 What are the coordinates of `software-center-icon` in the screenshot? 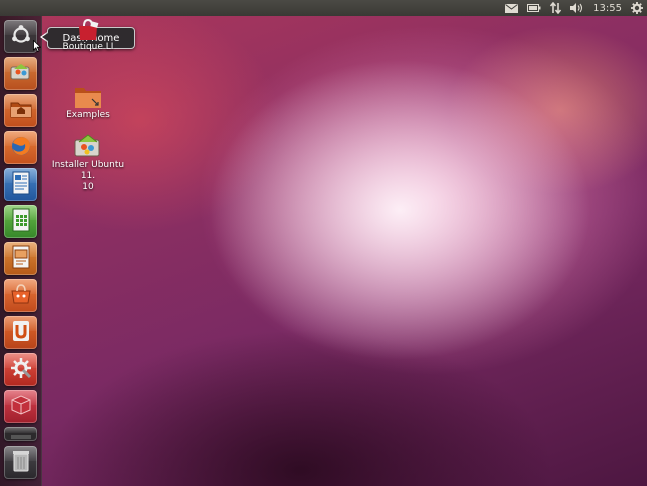 It's located at (21, 296).